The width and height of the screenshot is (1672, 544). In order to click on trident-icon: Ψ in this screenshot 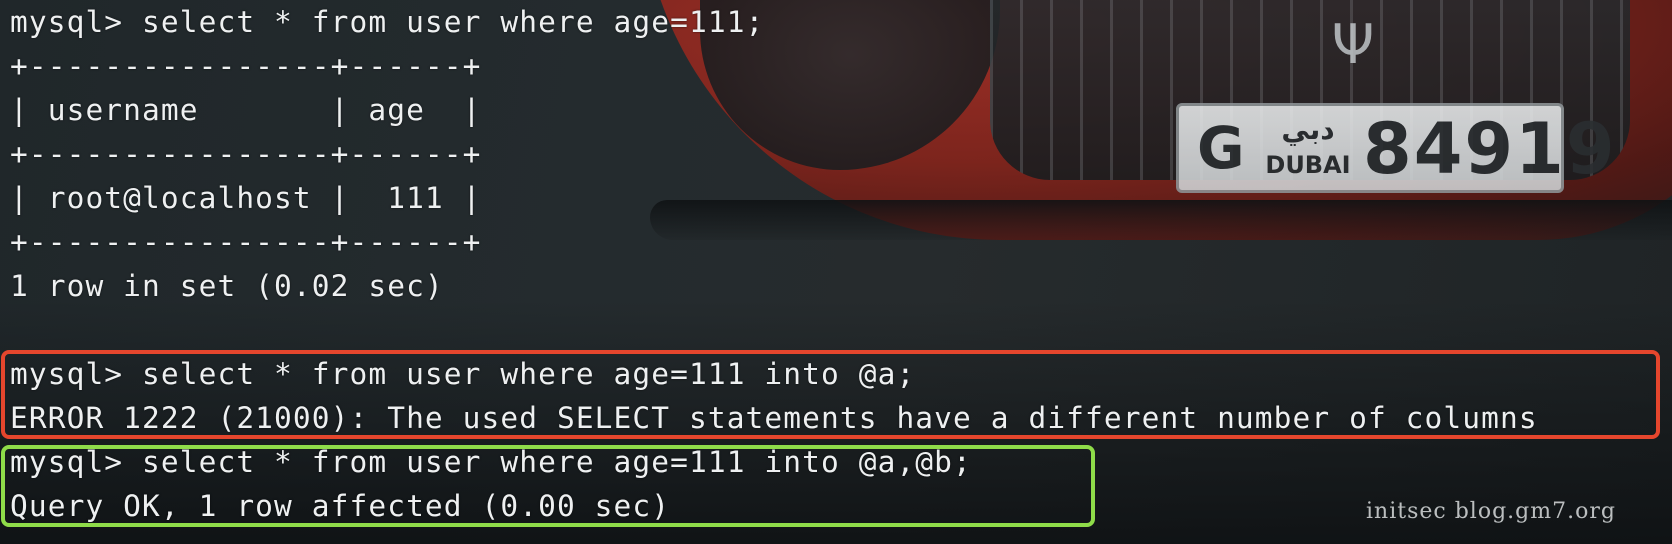, I will do `click(1353, 44)`.